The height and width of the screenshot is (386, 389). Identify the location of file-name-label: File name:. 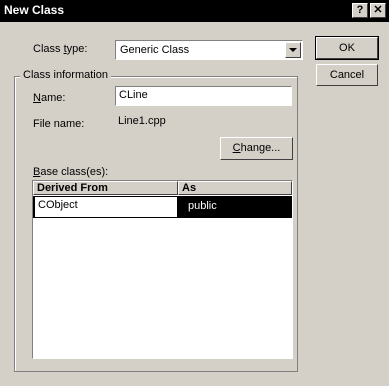
(59, 124).